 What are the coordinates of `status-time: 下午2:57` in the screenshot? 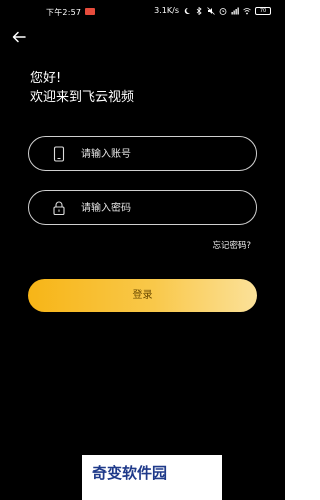 It's located at (64, 12).